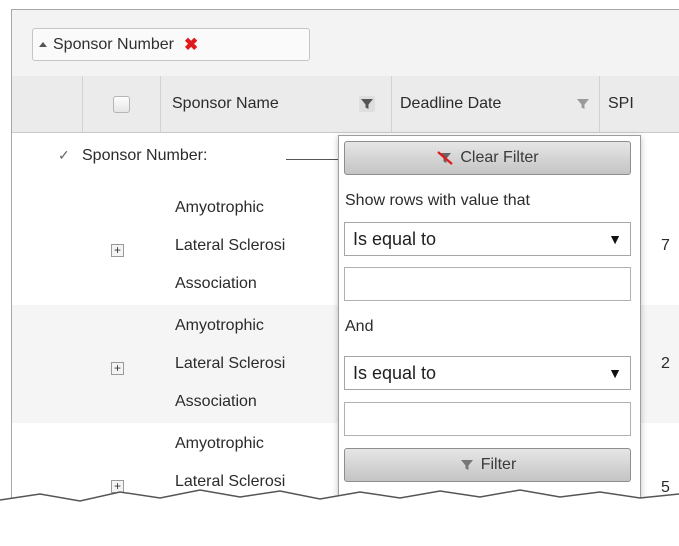  What do you see at coordinates (451, 103) in the screenshot?
I see `column-title: Deadline Date` at bounding box center [451, 103].